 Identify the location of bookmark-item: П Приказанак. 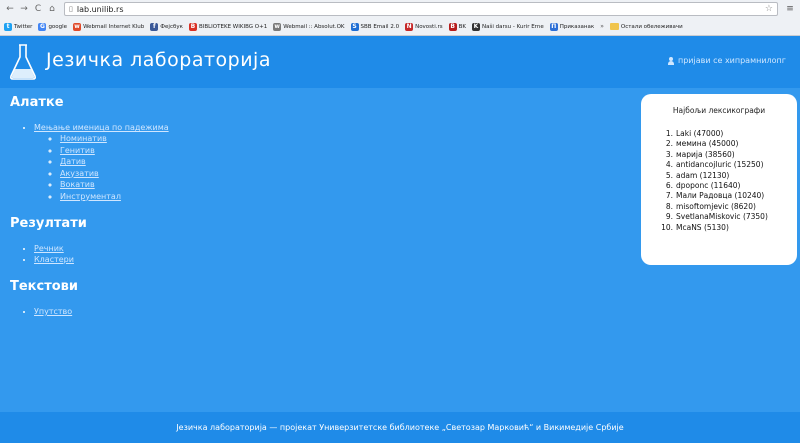
(572, 26).